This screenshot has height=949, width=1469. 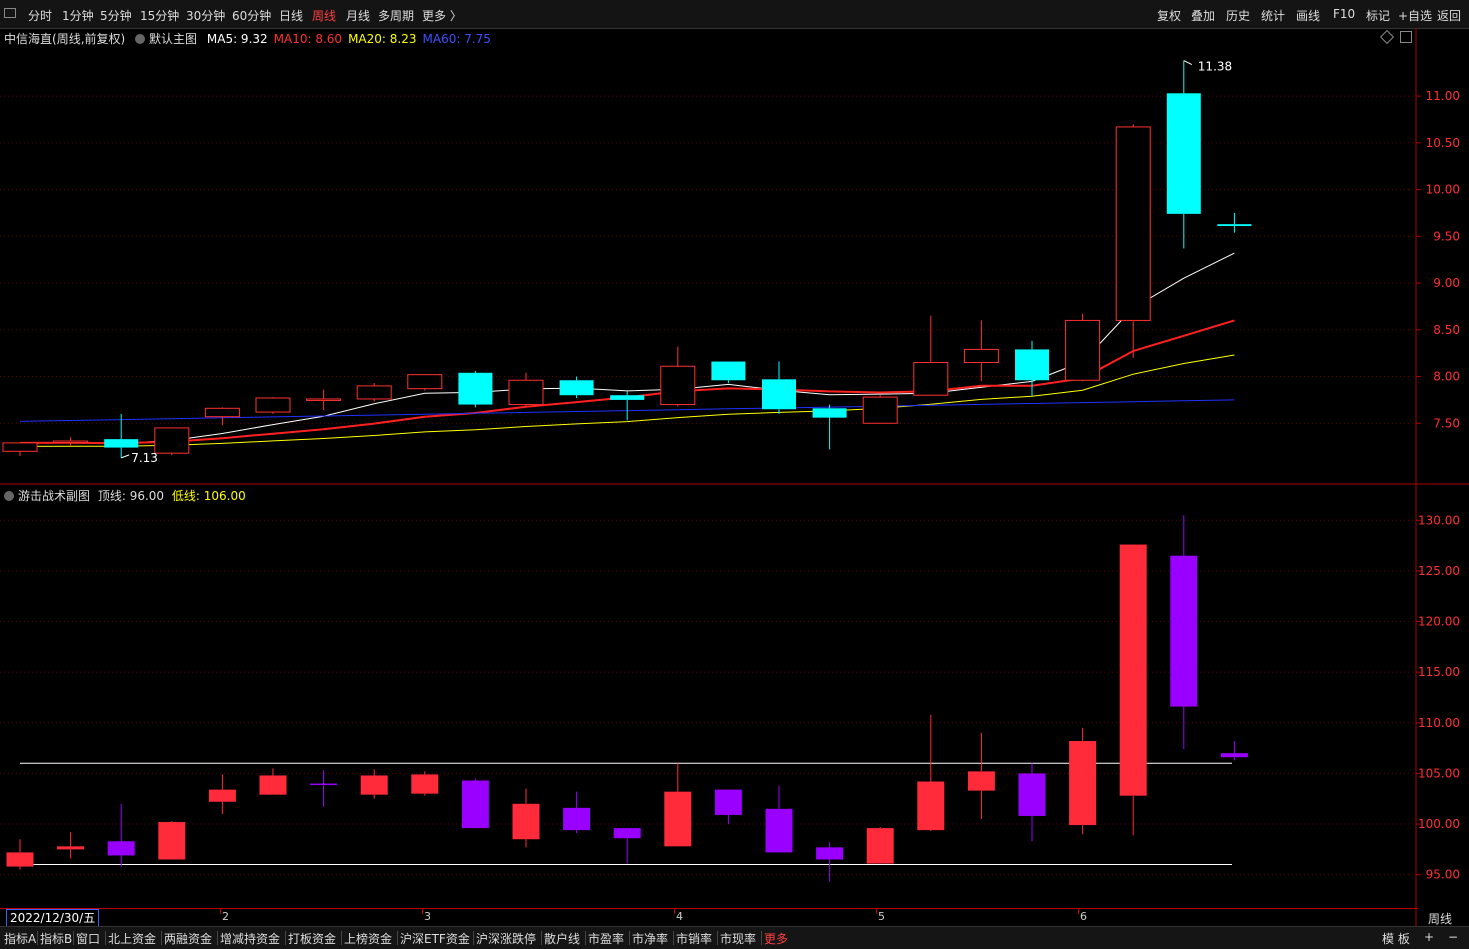 I want to click on add-indicator-button: +, so click(x=1429, y=937).